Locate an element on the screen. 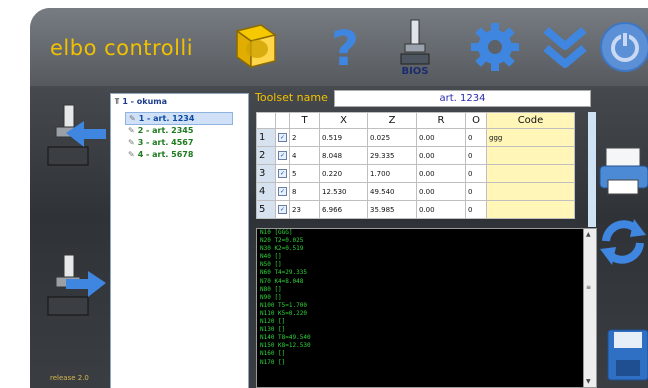  help-question-icon: ? is located at coordinates (345, 47).